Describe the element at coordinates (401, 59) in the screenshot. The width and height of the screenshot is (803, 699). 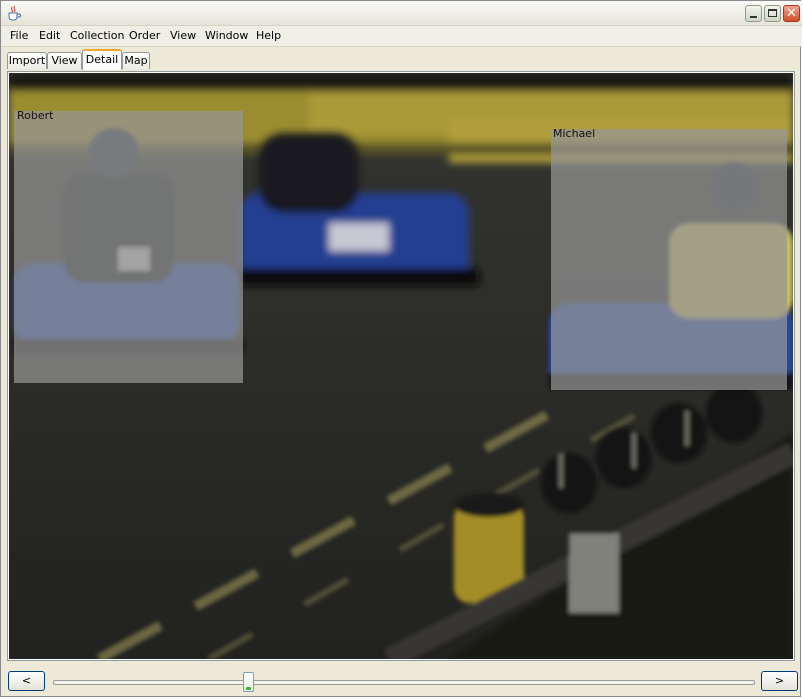
I see `tab-strip: Import View Detail Map` at that location.